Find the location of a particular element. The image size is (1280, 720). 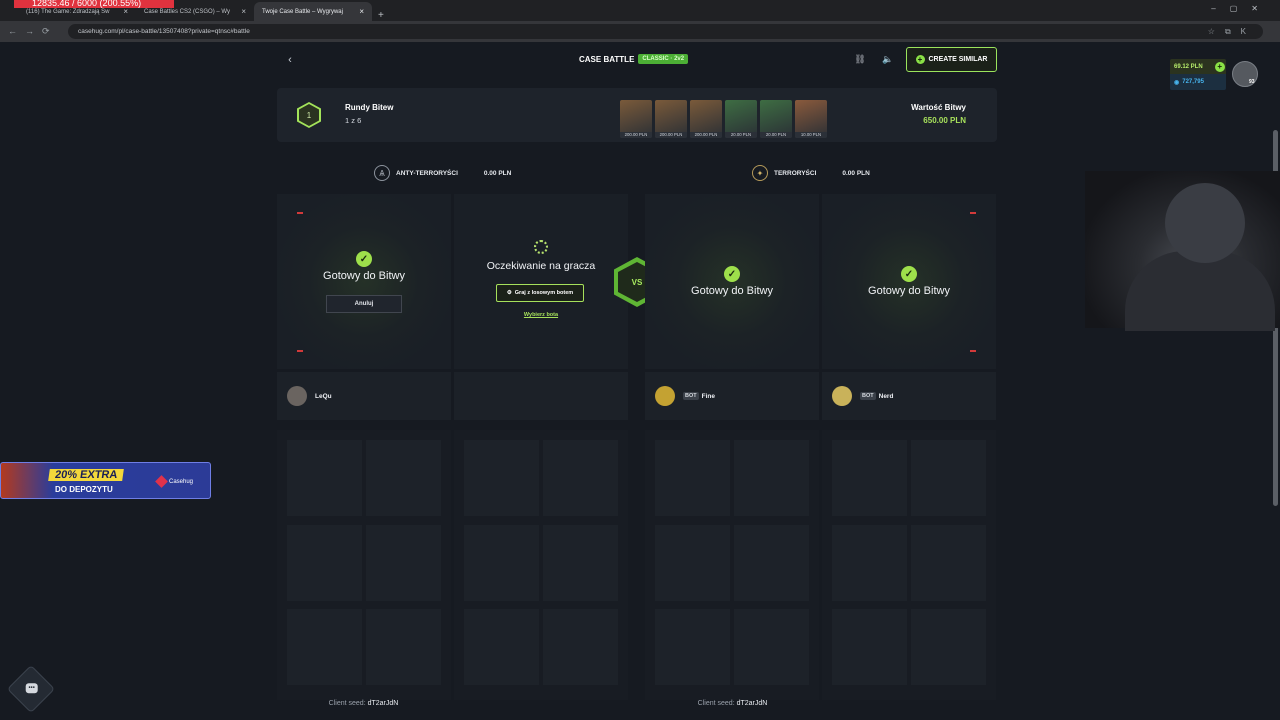

chevron-left-icon: ‹ is located at coordinates (290, 60).